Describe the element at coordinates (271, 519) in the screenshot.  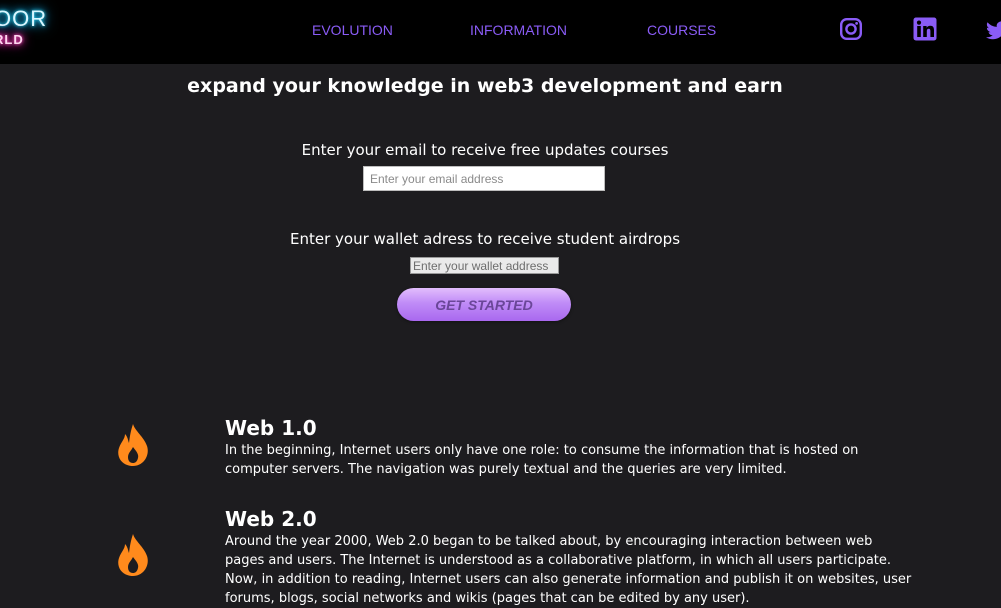
I see `section-title-web2: Web 2.0` at that location.